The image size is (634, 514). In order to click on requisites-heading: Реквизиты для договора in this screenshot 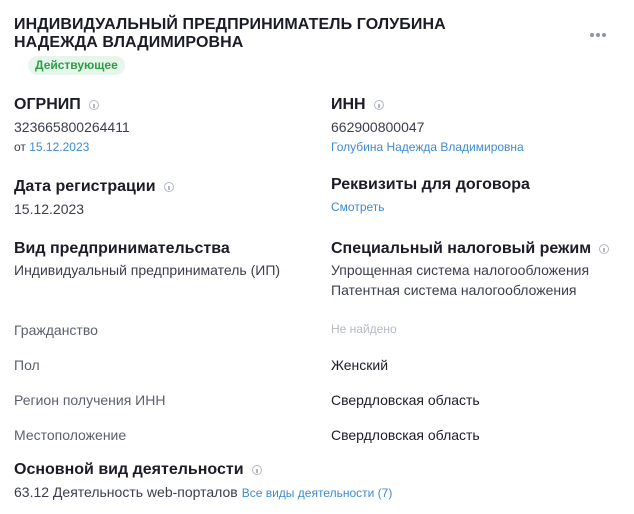, I will do `click(430, 185)`.